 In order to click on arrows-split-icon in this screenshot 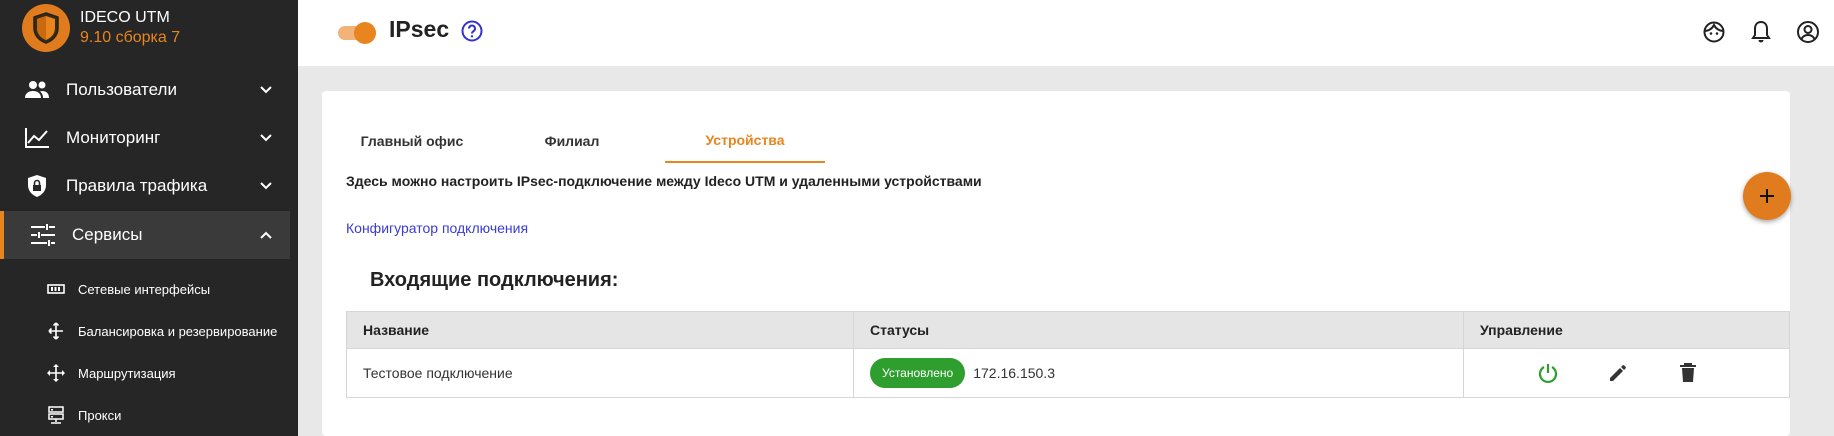, I will do `click(56, 331)`.